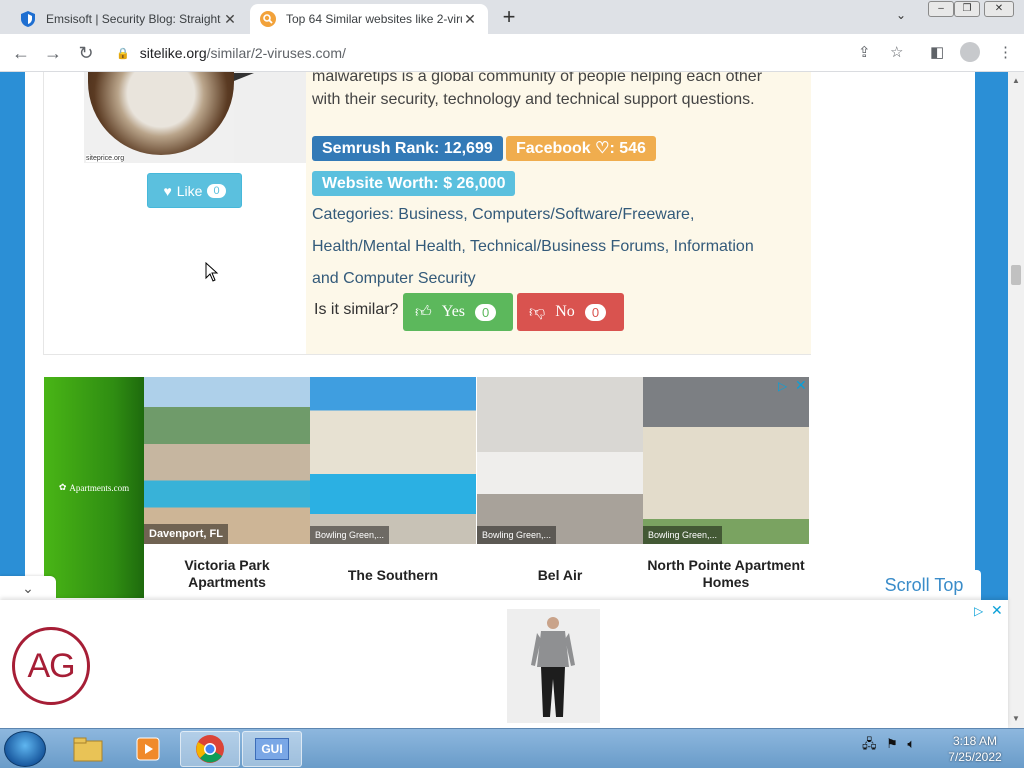 This screenshot has height=768, width=1024. What do you see at coordinates (581, 214) in the screenshot?
I see `category-link: Computers/Software/Freeware` at bounding box center [581, 214].